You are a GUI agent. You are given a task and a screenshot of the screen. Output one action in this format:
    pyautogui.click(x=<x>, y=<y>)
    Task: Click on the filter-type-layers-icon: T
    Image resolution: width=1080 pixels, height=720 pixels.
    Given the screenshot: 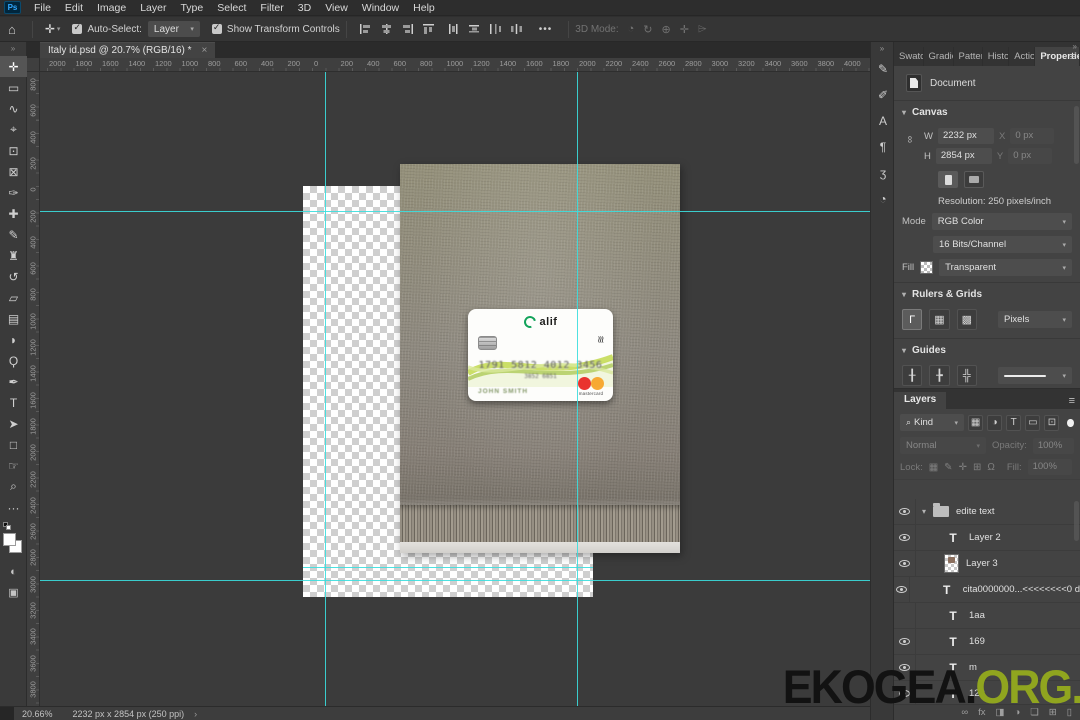 What is the action you would take?
    pyautogui.click(x=1014, y=422)
    